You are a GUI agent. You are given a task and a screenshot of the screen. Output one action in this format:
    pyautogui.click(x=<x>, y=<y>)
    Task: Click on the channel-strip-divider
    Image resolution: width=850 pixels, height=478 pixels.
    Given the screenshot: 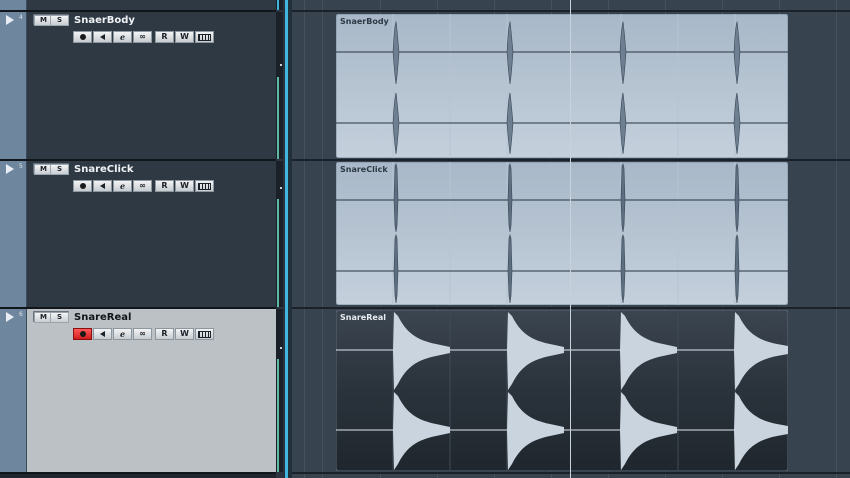 What is the action you would take?
    pyautogui.click(x=288, y=239)
    